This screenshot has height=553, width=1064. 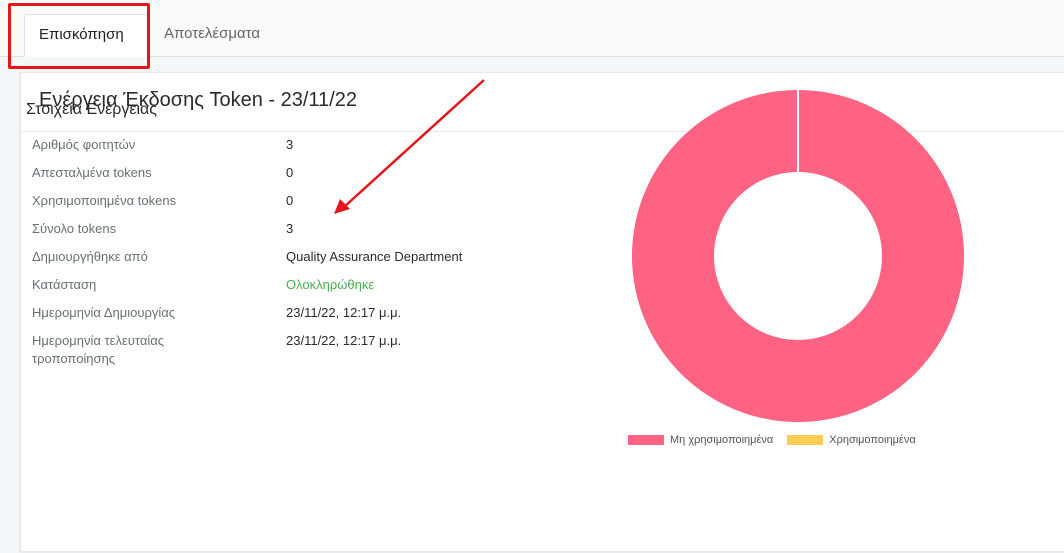 What do you see at coordinates (86, 35) in the screenshot?
I see `tab-overview: Επισκόπηση` at bounding box center [86, 35].